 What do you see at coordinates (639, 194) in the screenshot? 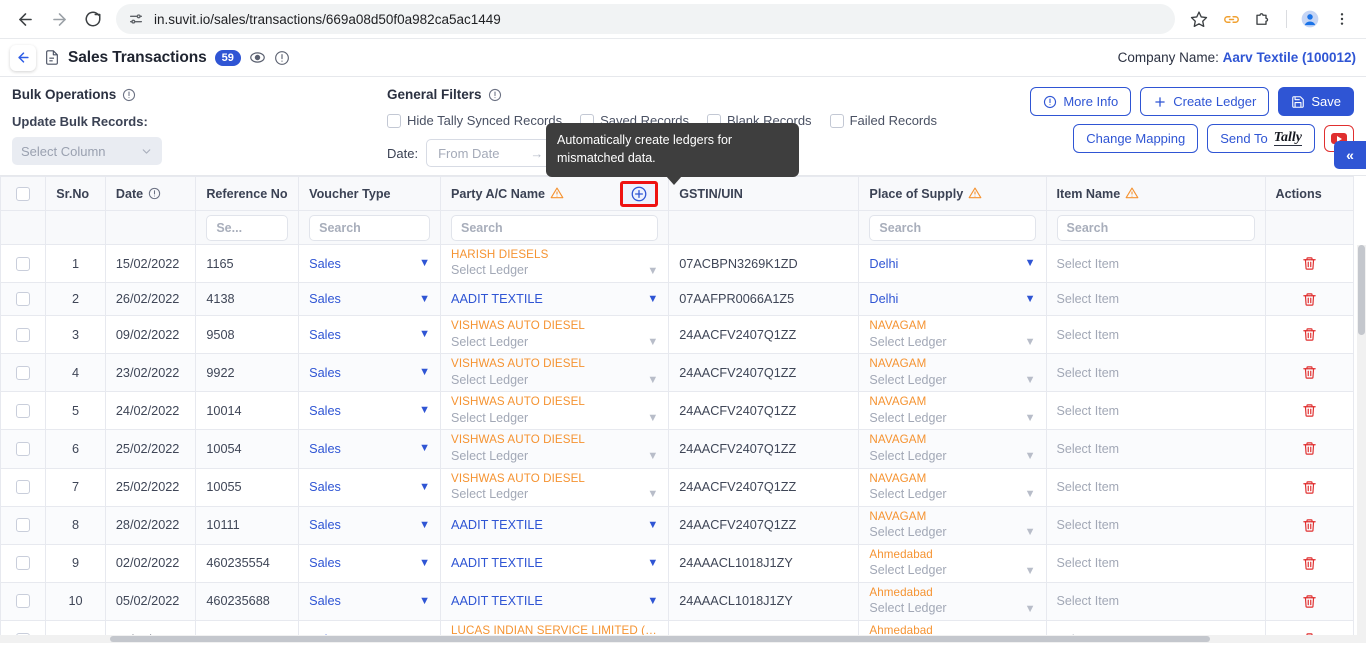
I see `plus-circle-icon` at bounding box center [639, 194].